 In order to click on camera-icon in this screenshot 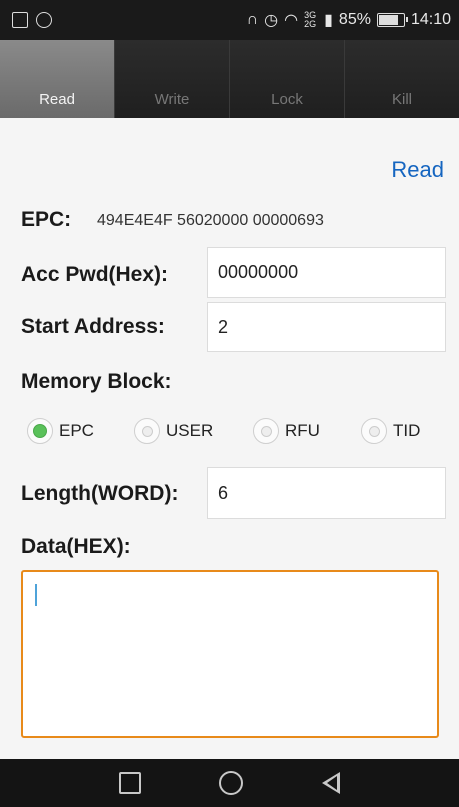, I will do `click(44, 20)`.